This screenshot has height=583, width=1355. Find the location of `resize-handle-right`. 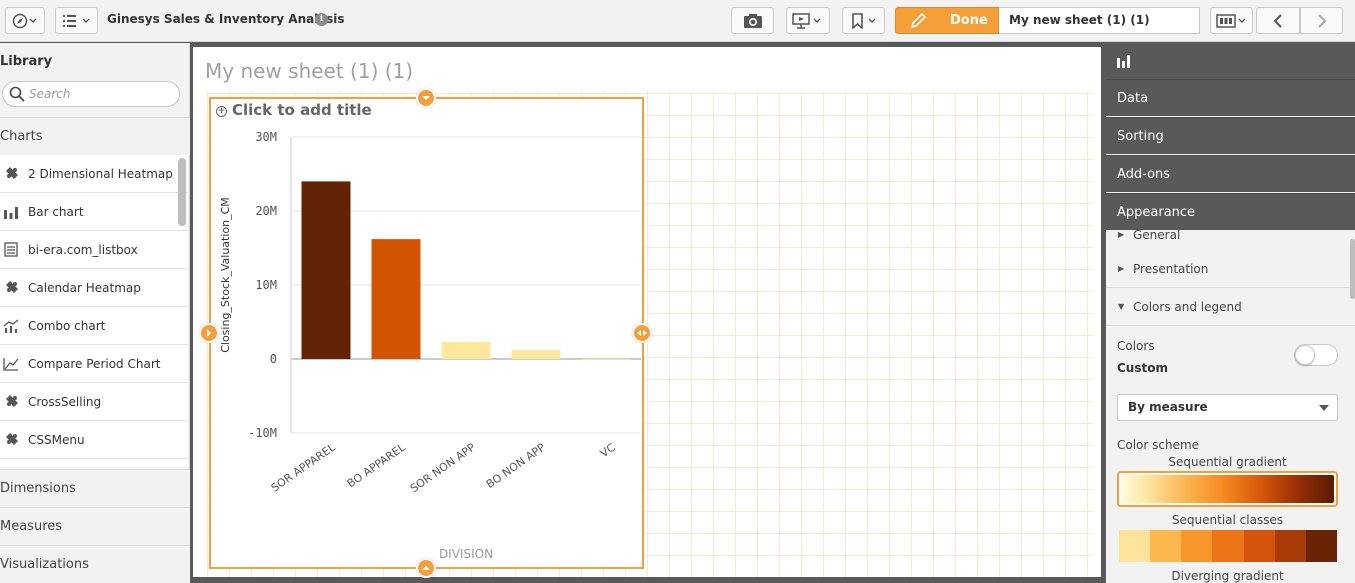

resize-handle-right is located at coordinates (642, 333).